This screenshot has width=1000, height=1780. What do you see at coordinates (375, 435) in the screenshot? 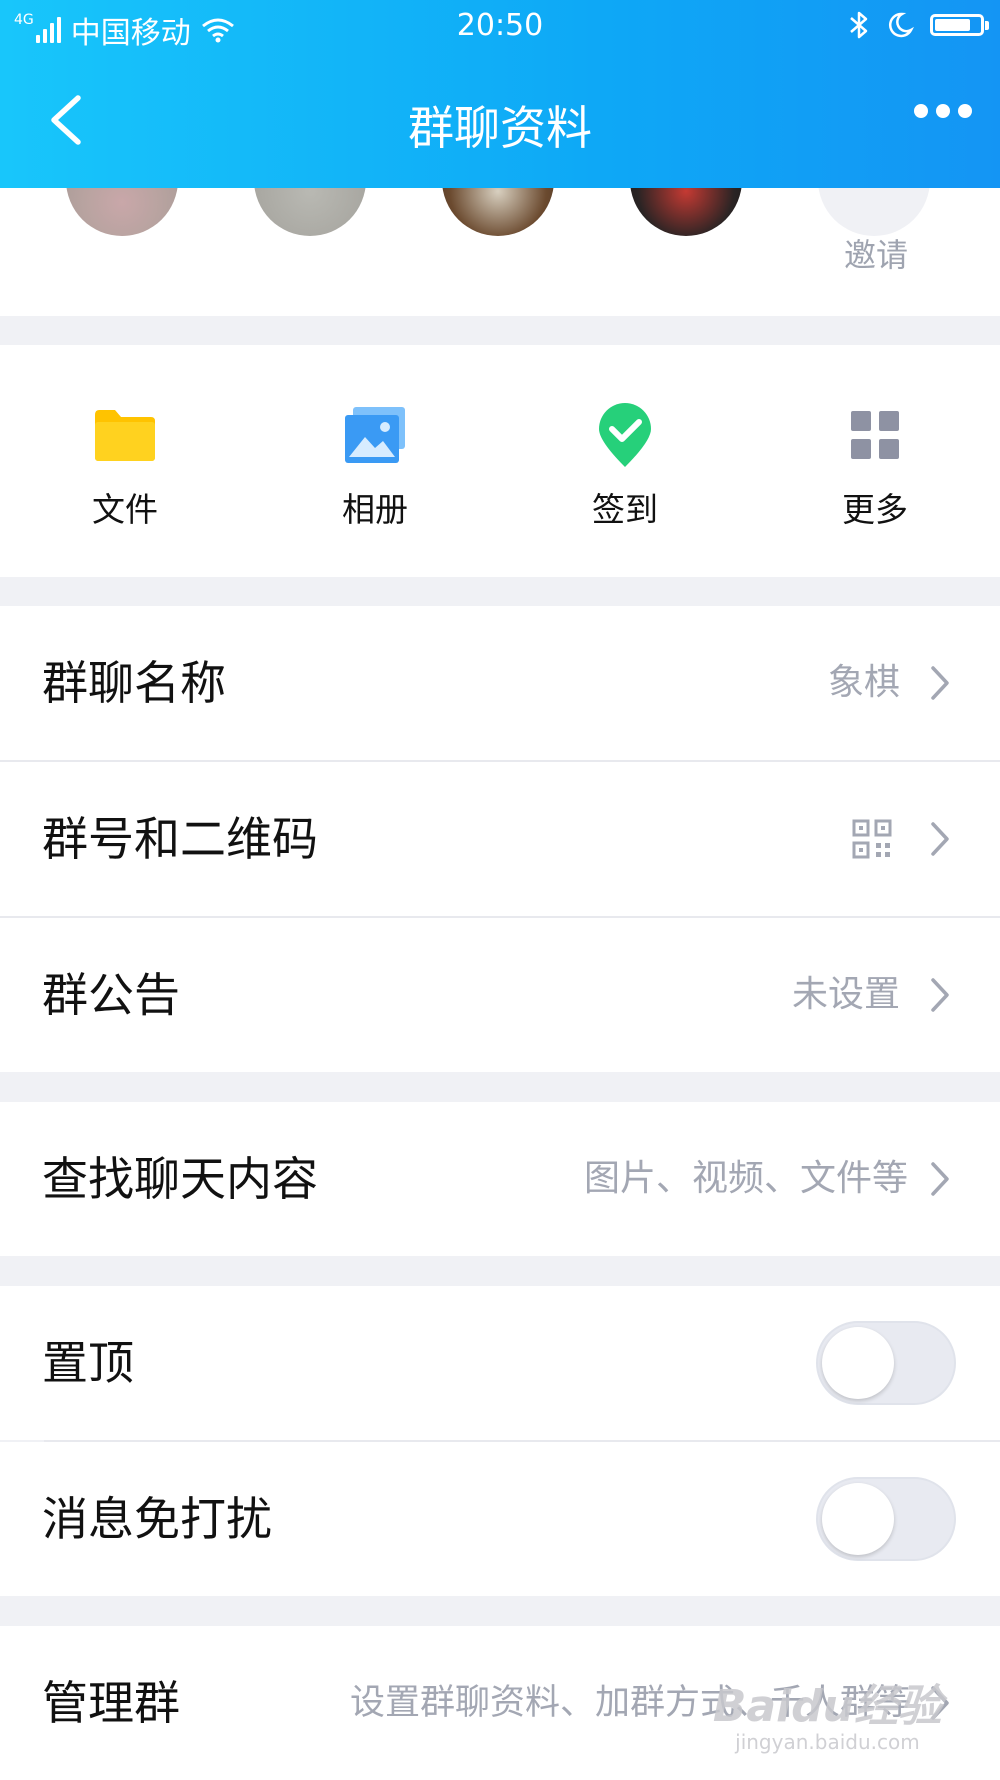
I see `photo-album-icon` at bounding box center [375, 435].